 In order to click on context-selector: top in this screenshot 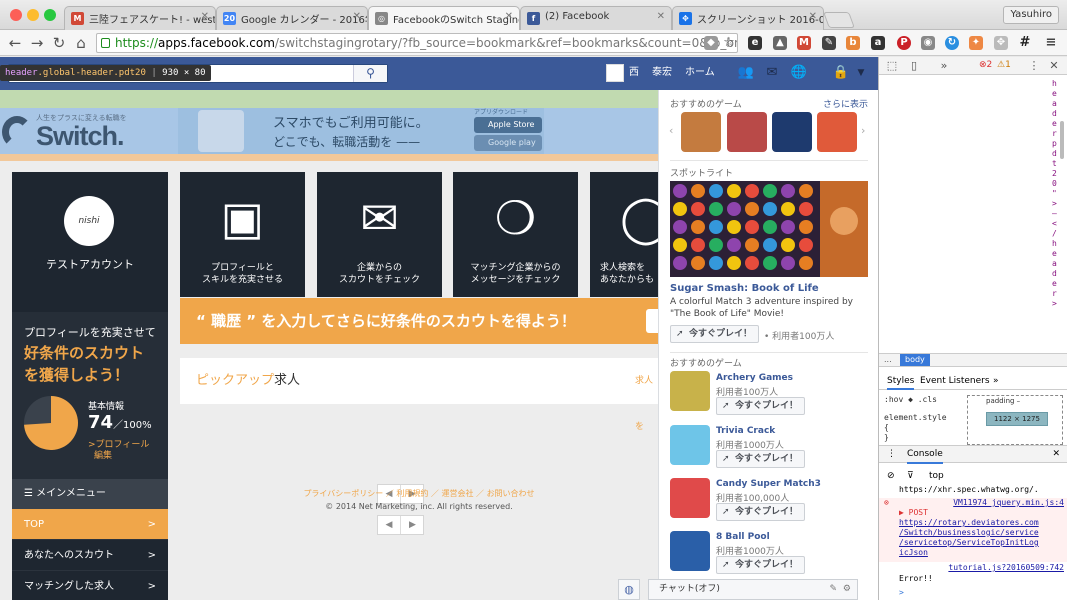, I will do `click(936, 476)`.